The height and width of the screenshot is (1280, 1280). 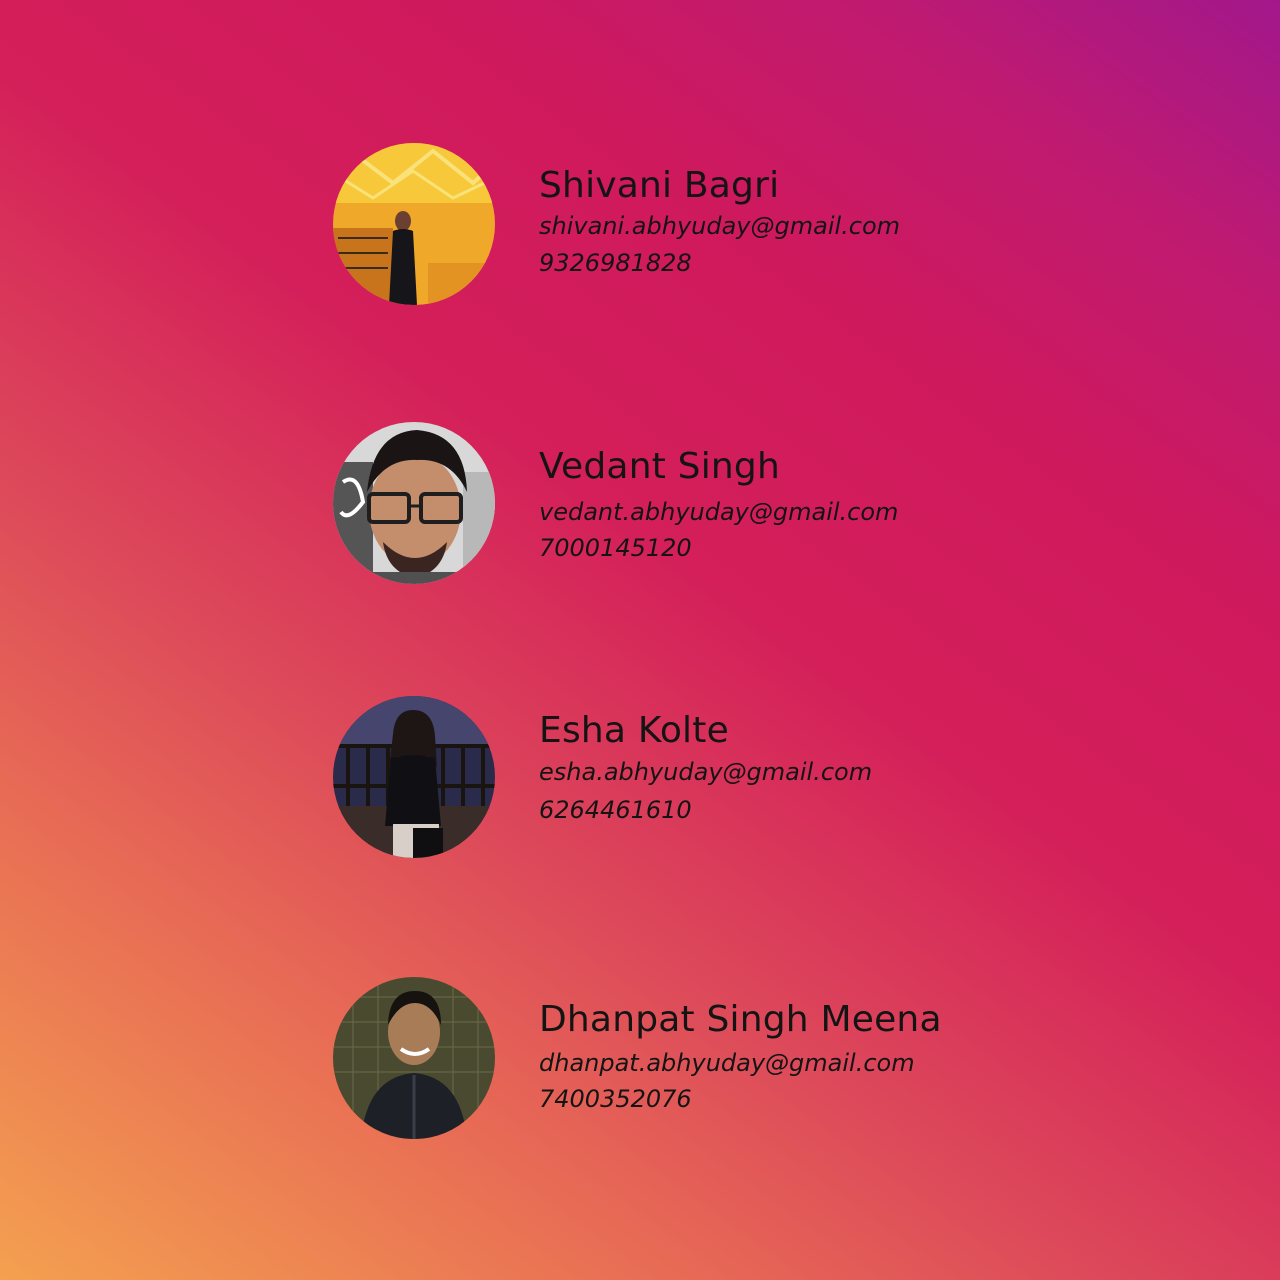 I want to click on contact-phone: 7000145120, so click(x=615, y=548).